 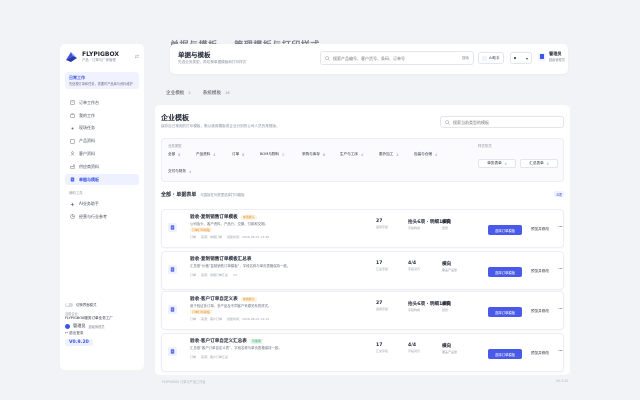 I want to click on order-icon, so click(x=72, y=102).